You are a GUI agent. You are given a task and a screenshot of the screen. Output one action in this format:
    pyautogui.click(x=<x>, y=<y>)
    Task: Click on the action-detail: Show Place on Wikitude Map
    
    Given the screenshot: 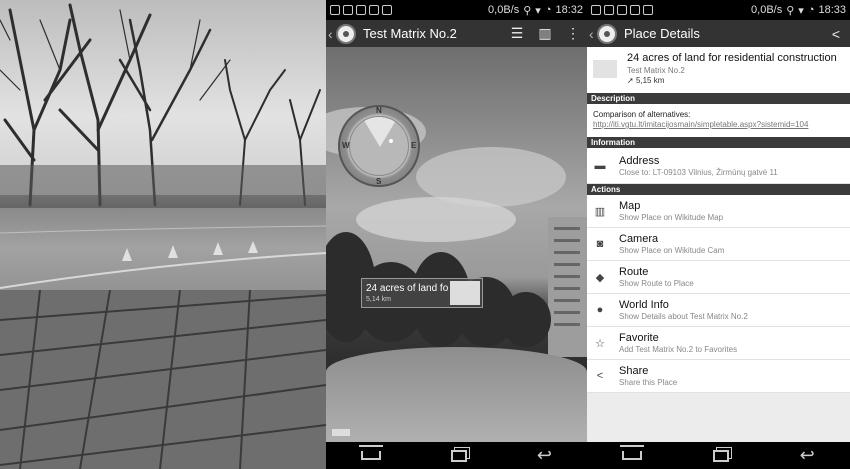 What is the action you would take?
    pyautogui.click(x=671, y=217)
    